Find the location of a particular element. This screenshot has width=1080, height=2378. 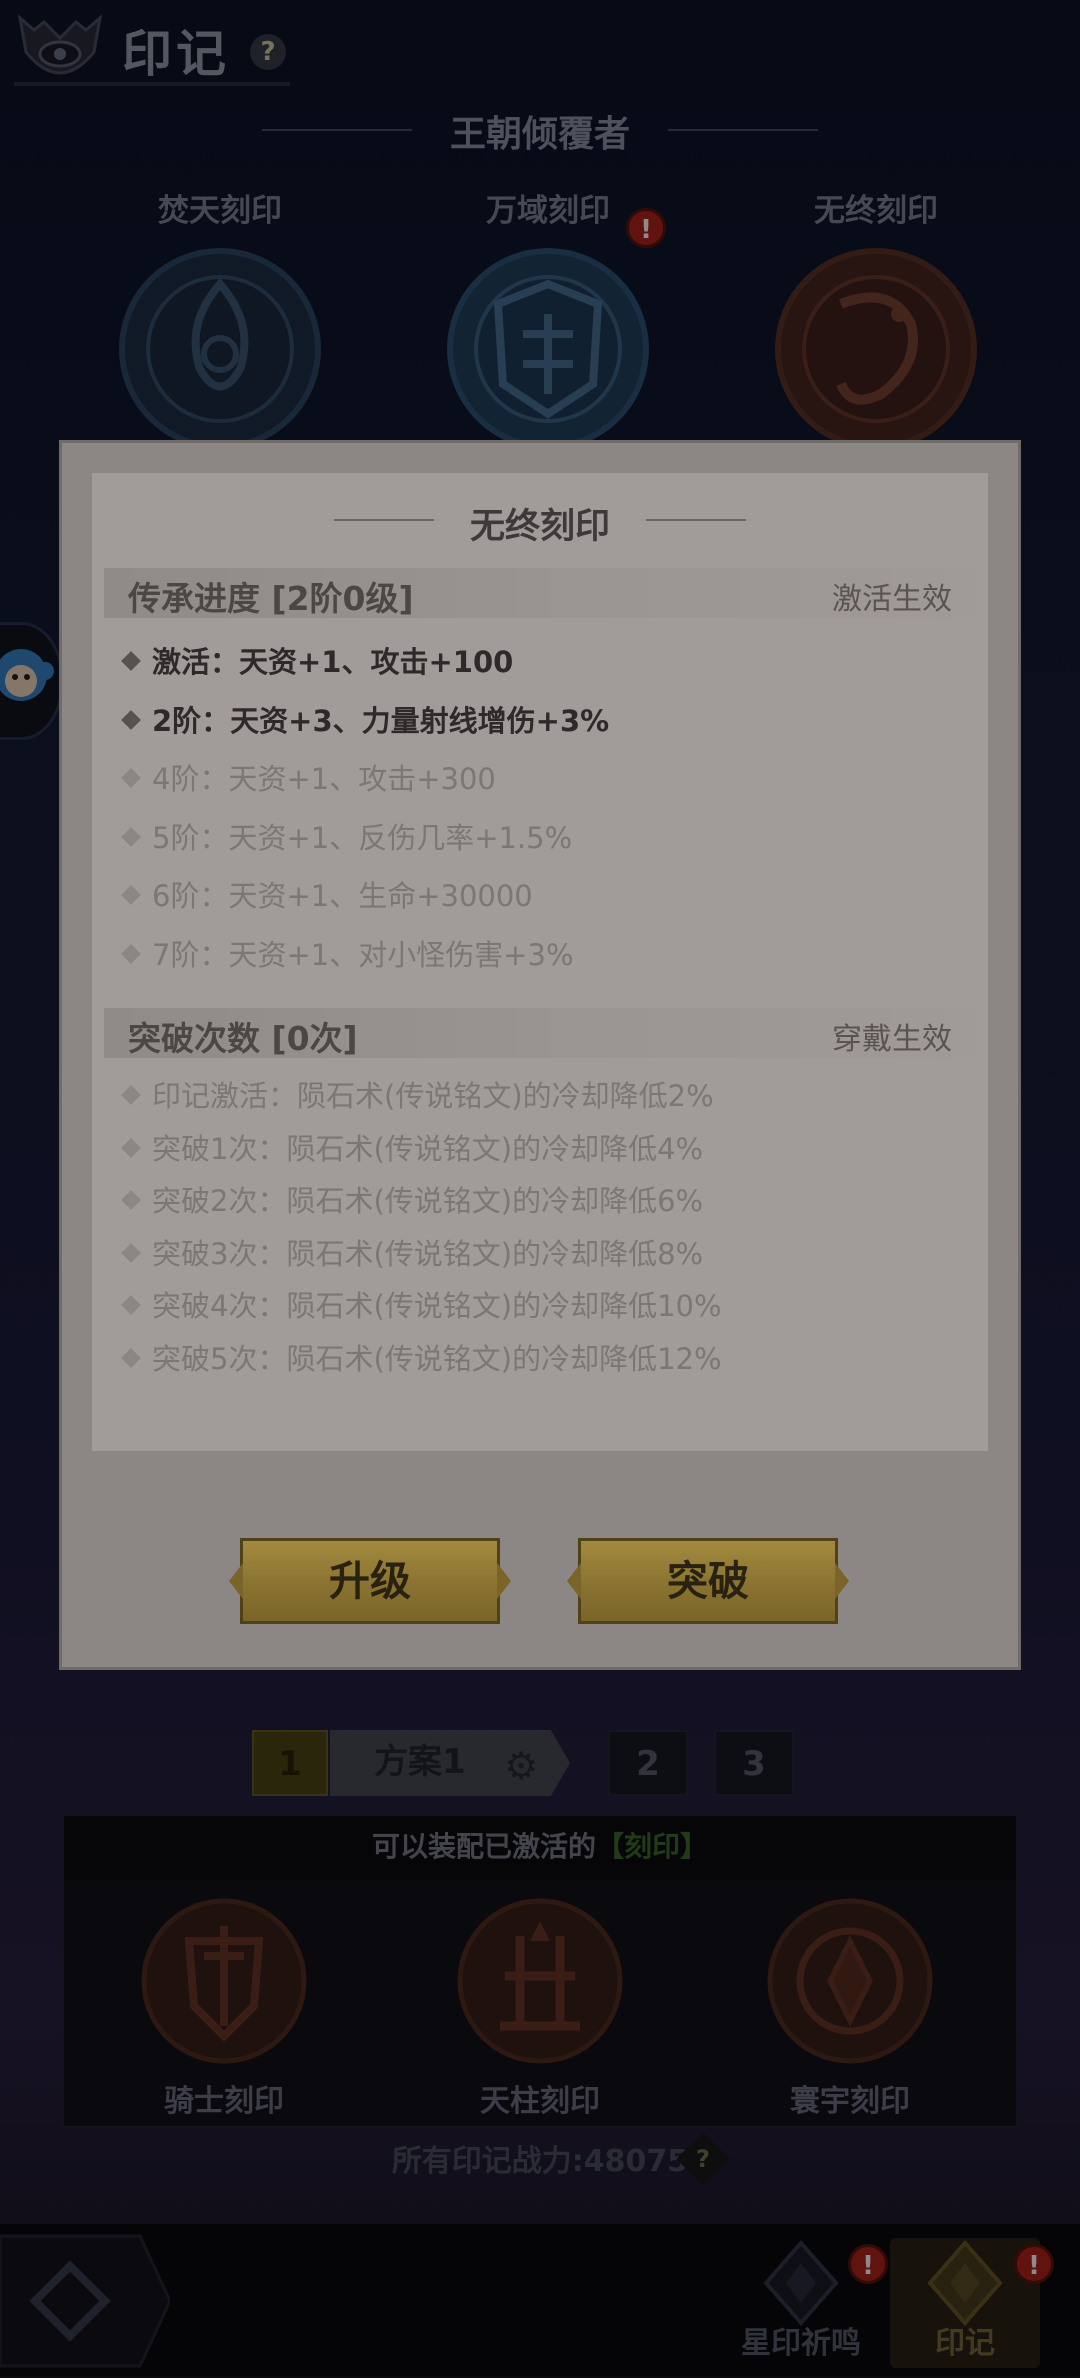

plan-tab-3: 3 is located at coordinates (754, 1763).